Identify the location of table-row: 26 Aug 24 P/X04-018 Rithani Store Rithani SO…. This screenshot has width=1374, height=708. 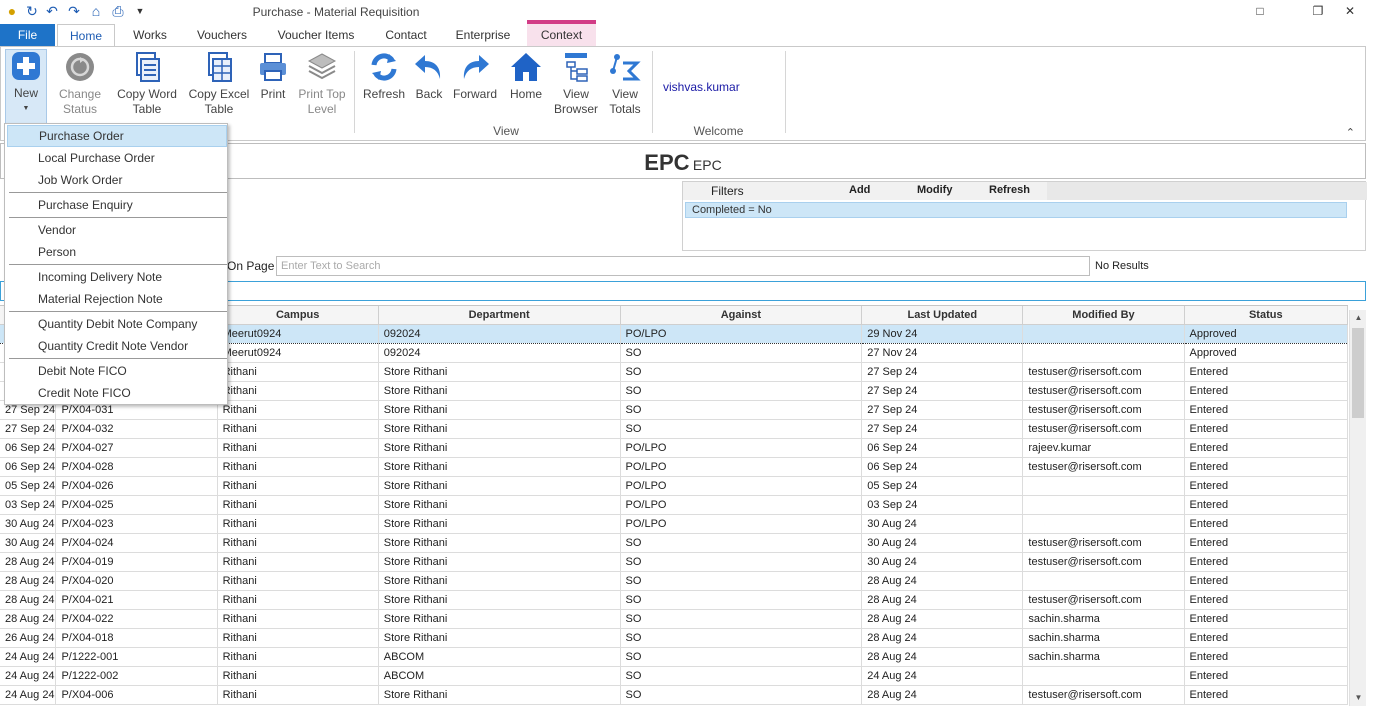
(674, 638).